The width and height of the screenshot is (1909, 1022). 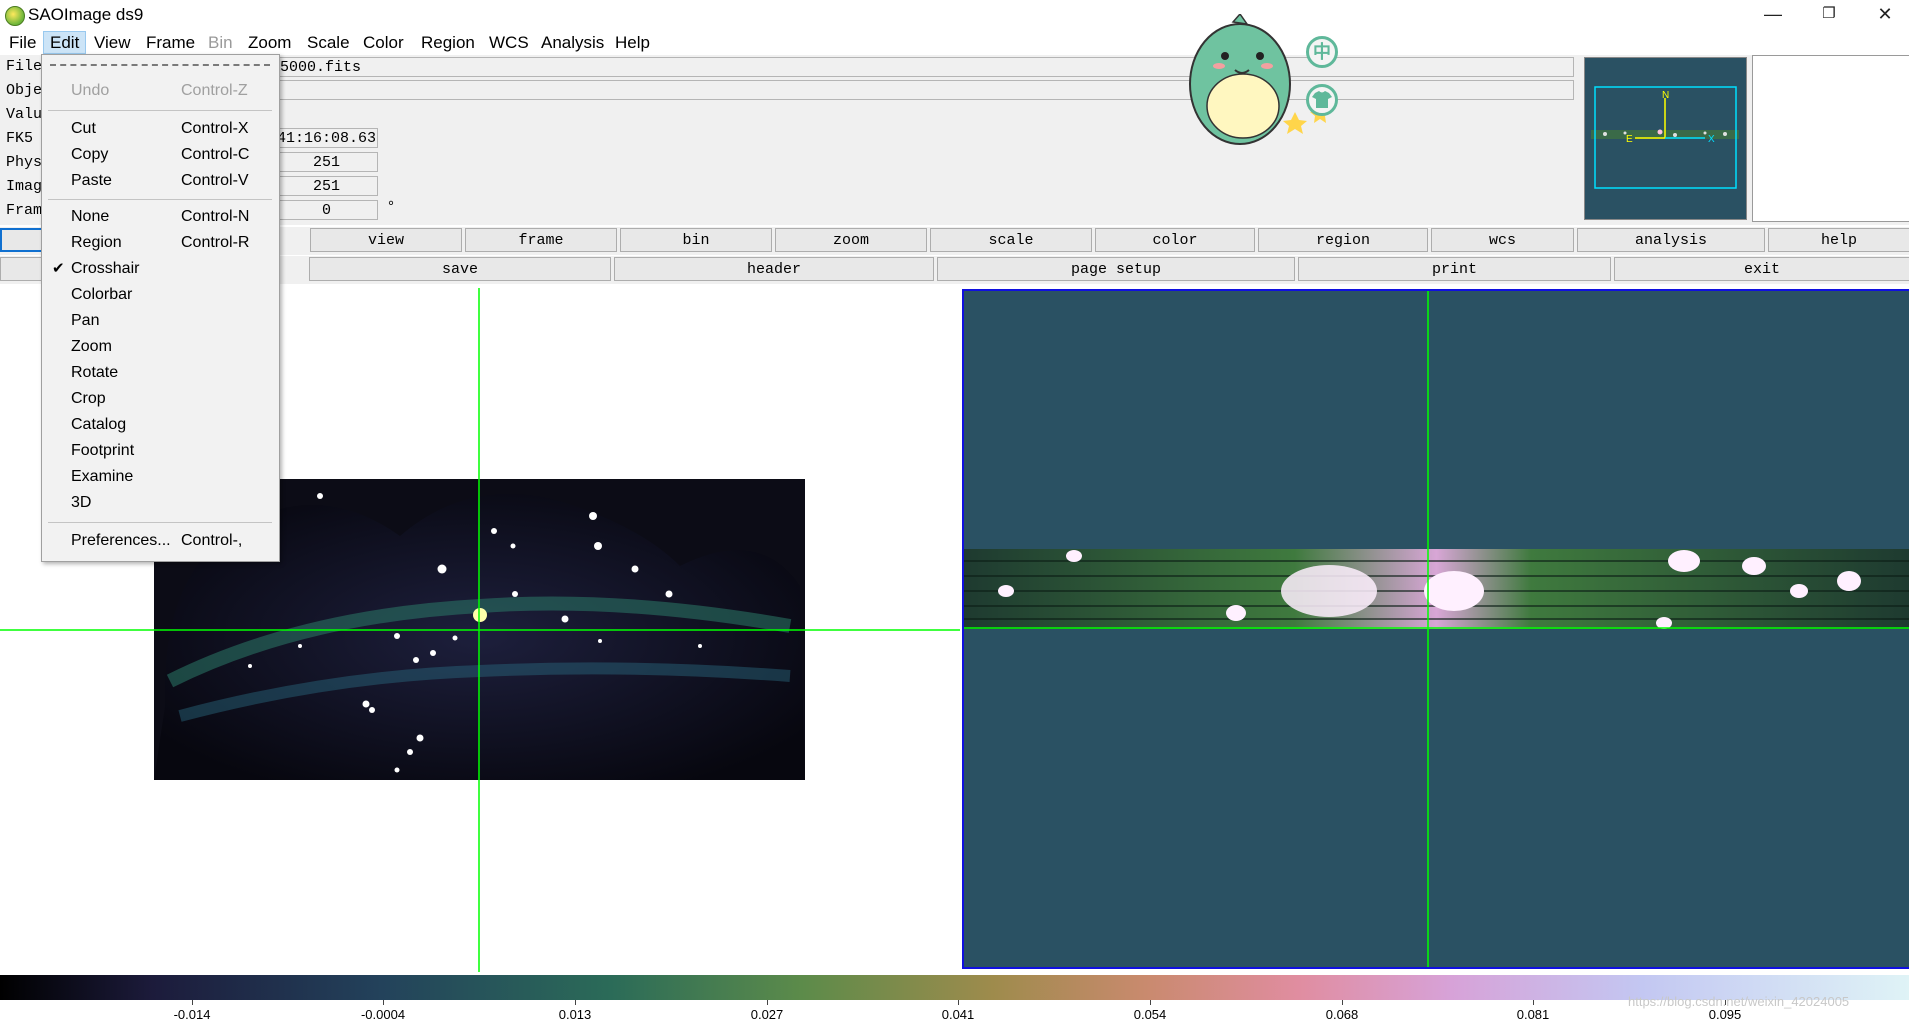 What do you see at coordinates (160, 181) in the screenshot?
I see `menu-item-paste: Paste Control-V` at bounding box center [160, 181].